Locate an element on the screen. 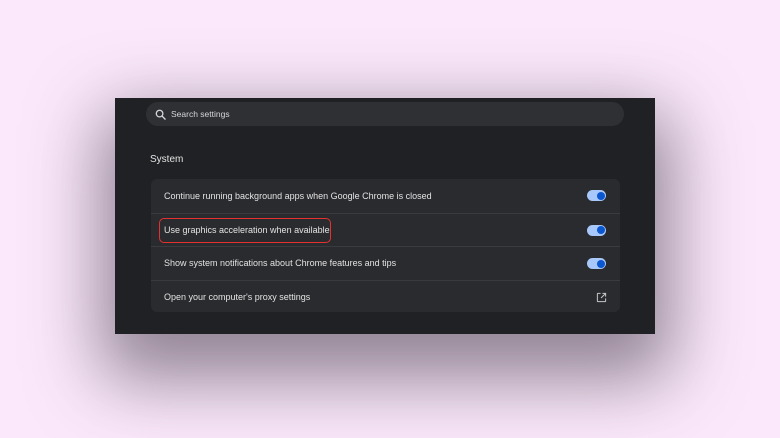  section-title: System is located at coordinates (167, 159).